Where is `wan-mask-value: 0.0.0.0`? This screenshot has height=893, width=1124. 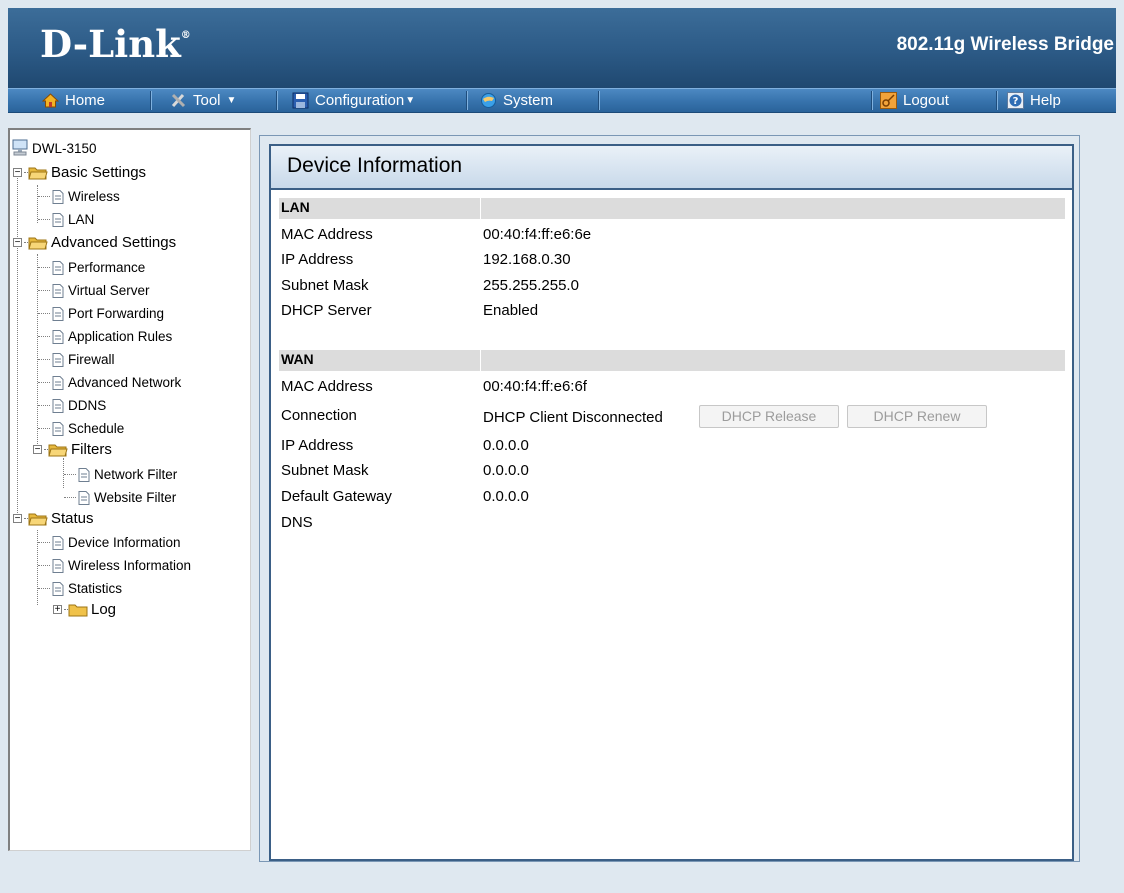 wan-mask-value: 0.0.0.0 is located at coordinates (506, 470).